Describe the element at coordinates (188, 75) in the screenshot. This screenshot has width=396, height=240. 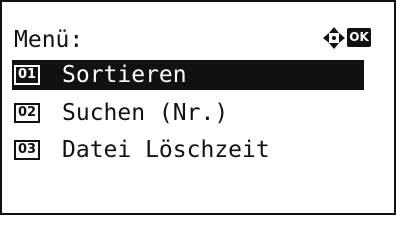
I see `menu-item-sortieren: 01 Sortieren` at that location.